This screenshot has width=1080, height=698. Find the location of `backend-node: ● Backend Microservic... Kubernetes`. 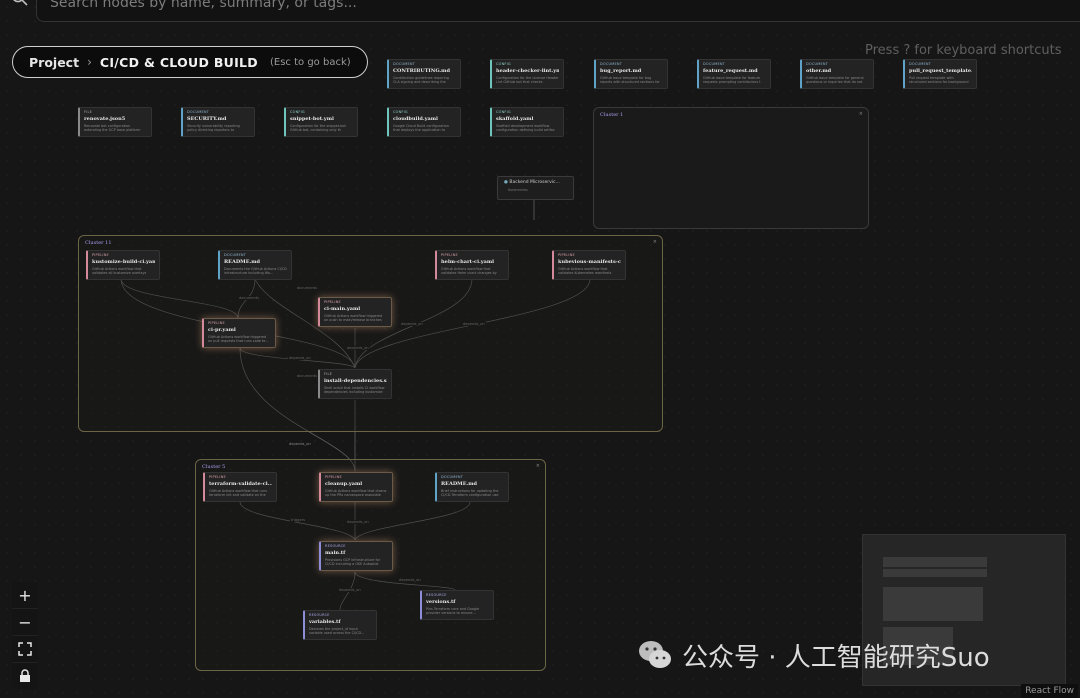

backend-node: ● Backend Microservic... Kubernetes is located at coordinates (535, 188).